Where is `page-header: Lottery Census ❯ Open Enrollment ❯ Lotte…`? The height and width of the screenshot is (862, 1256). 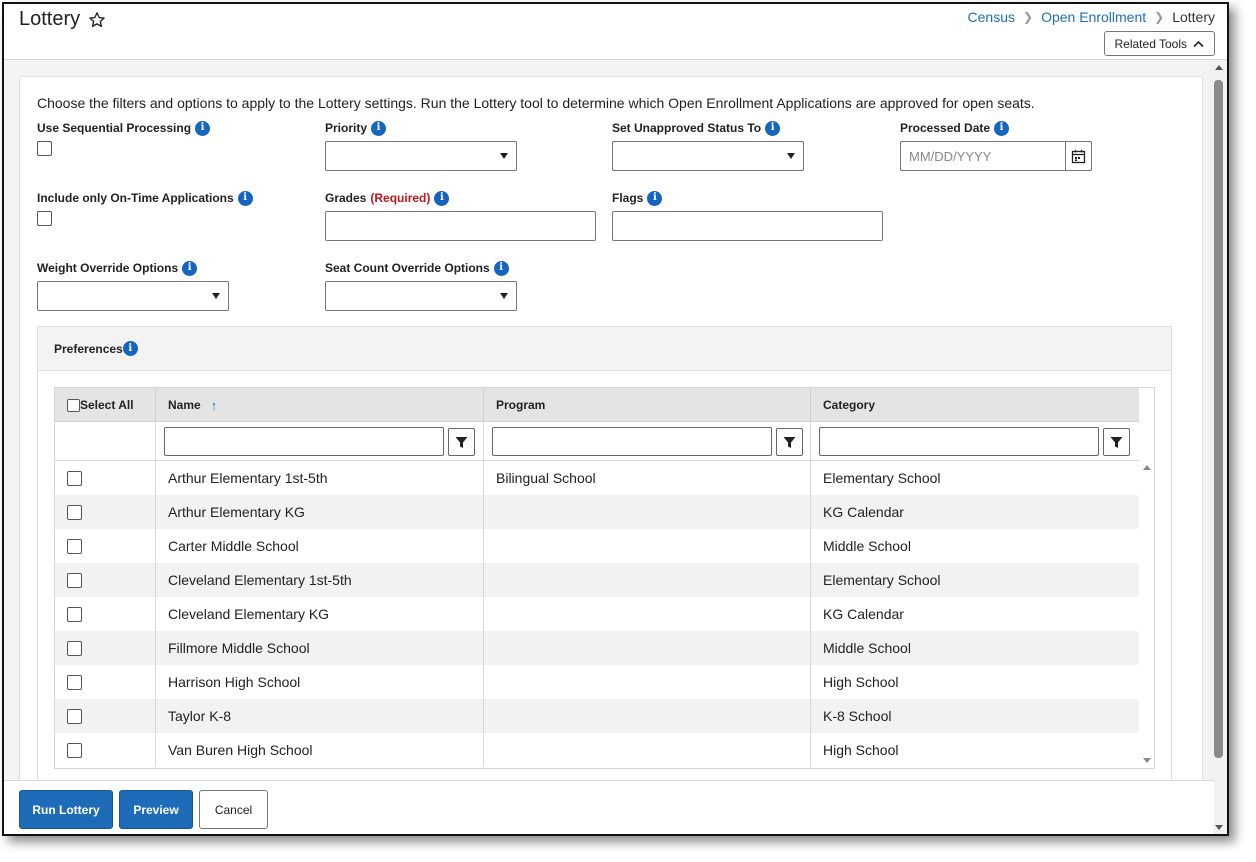 page-header: Lottery Census ❯ Open Enrollment ❯ Lotte… is located at coordinates (615, 32).